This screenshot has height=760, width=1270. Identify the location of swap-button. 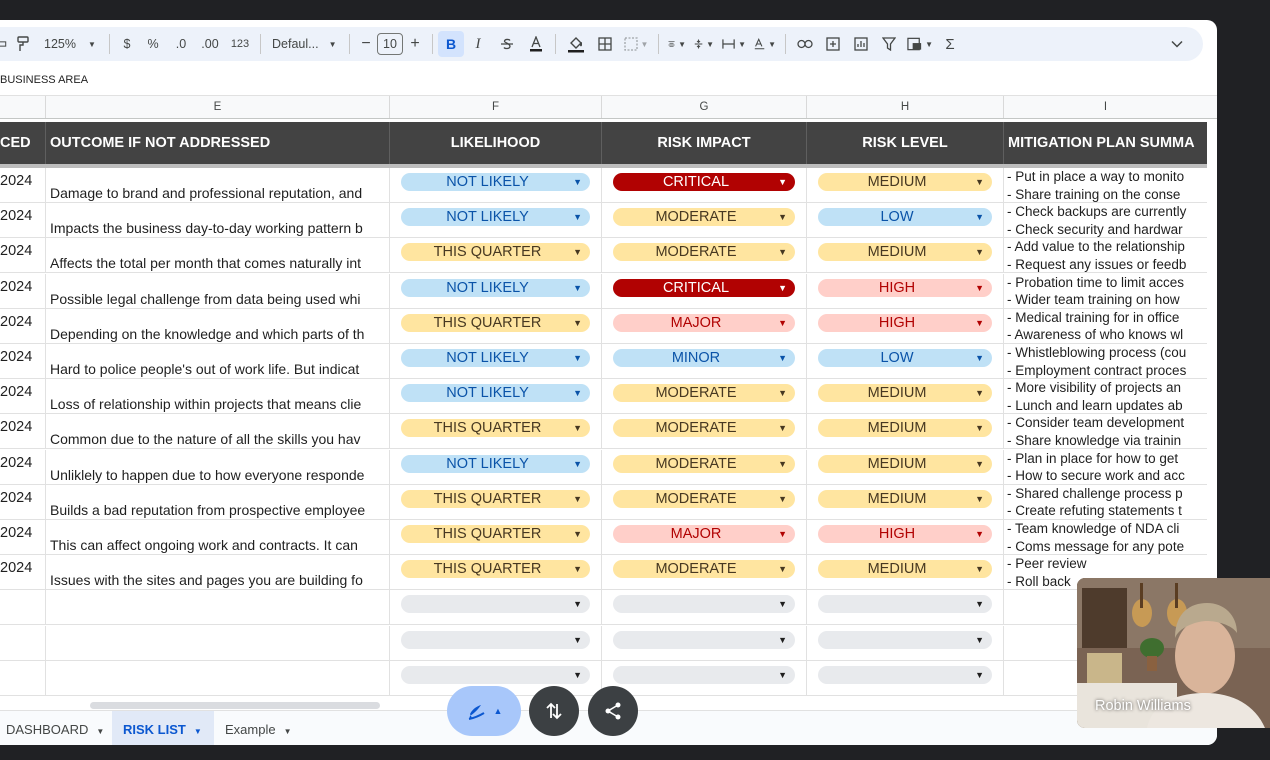
(554, 711).